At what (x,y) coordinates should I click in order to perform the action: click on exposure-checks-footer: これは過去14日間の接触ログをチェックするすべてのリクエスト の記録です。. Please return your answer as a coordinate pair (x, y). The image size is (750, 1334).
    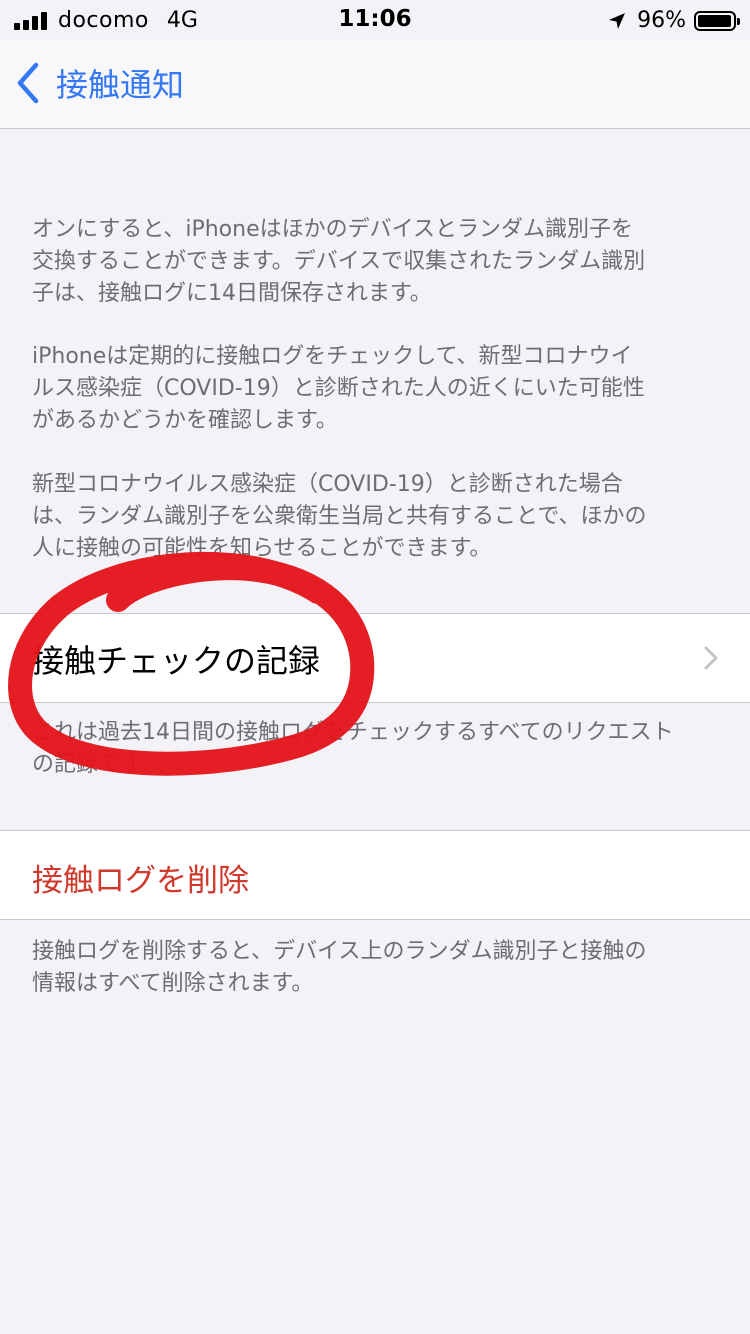
    Looking at the image, I should click on (377, 749).